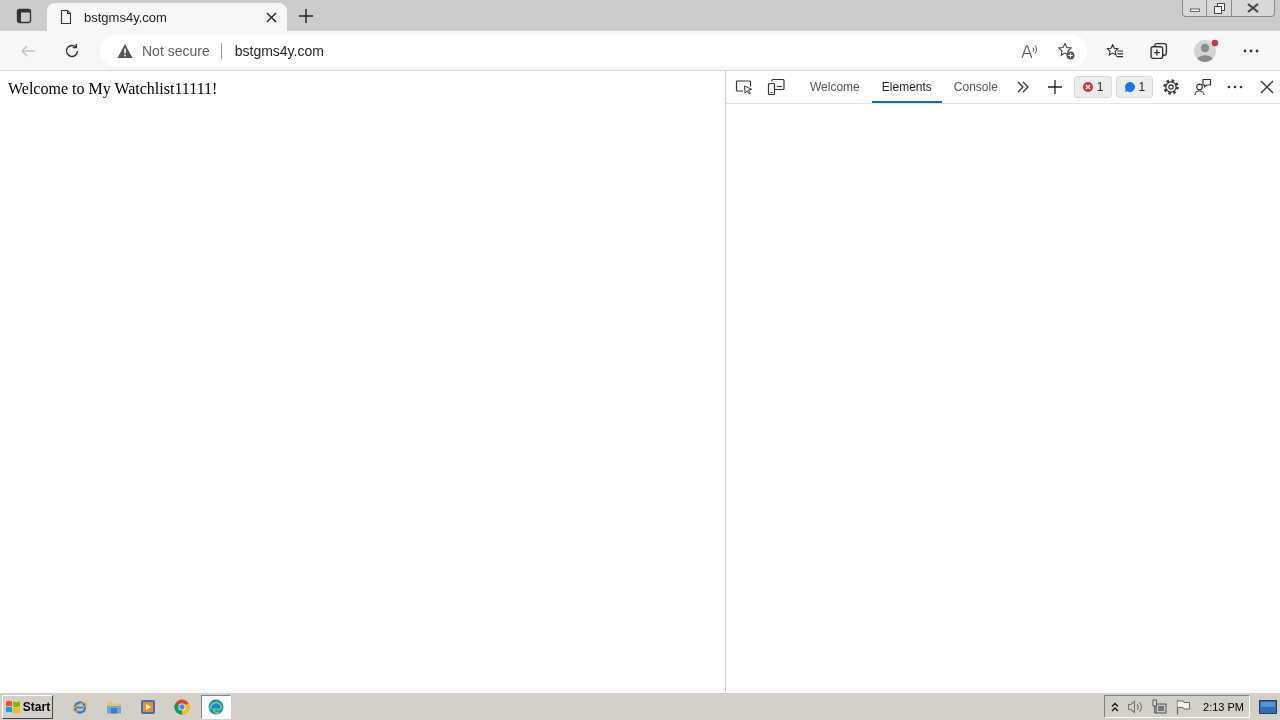 This screenshot has width=1280, height=720. I want to click on round-logo-icon, so click(182, 706).